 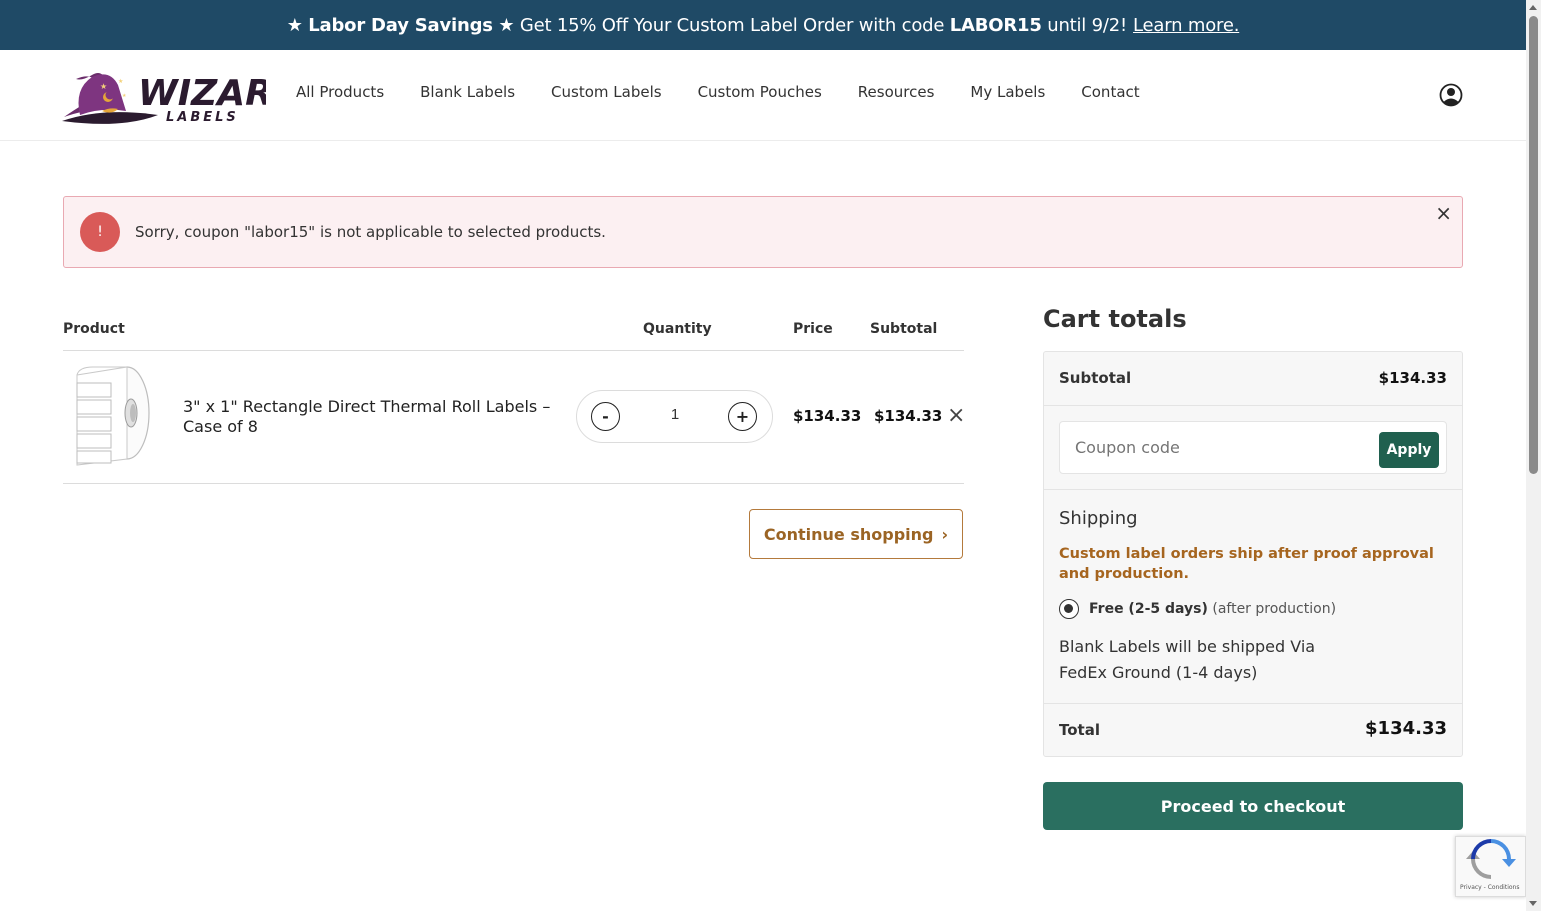 I want to click on item-price: $134.33, so click(x=827, y=416).